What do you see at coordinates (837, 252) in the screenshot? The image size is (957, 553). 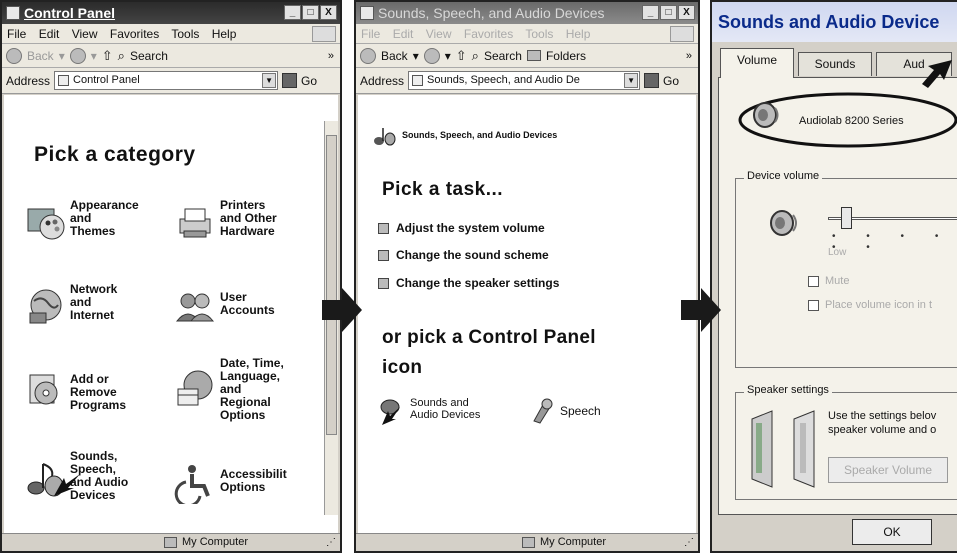 I see `low-label: Low` at bounding box center [837, 252].